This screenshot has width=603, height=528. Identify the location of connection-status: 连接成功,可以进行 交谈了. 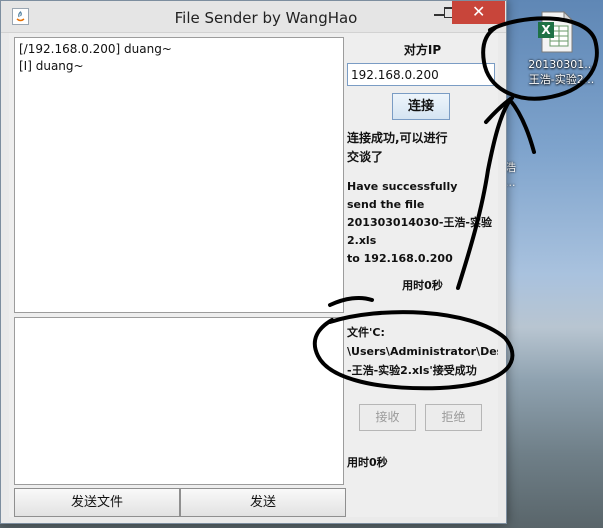
(421, 148).